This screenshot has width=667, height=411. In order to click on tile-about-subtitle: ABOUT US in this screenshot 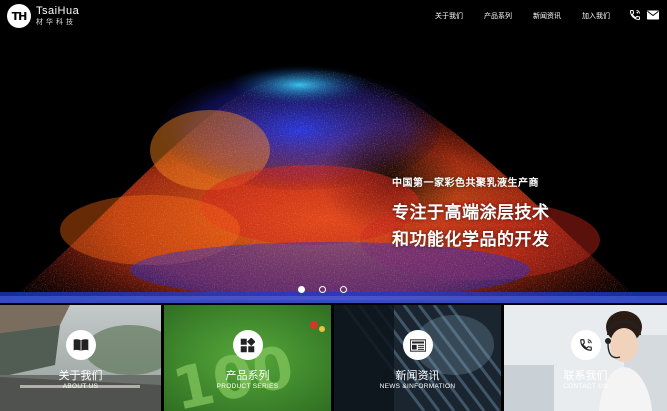, I will do `click(80, 386)`.